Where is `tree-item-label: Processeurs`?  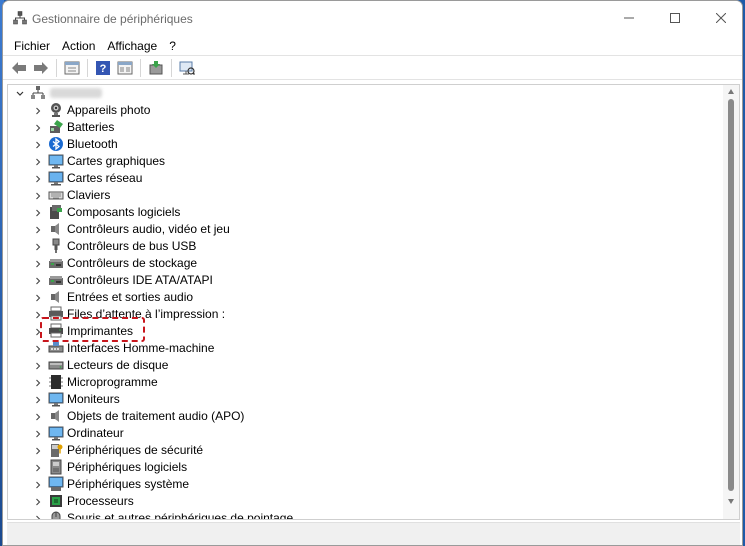
tree-item-label: Processeurs is located at coordinates (100, 501).